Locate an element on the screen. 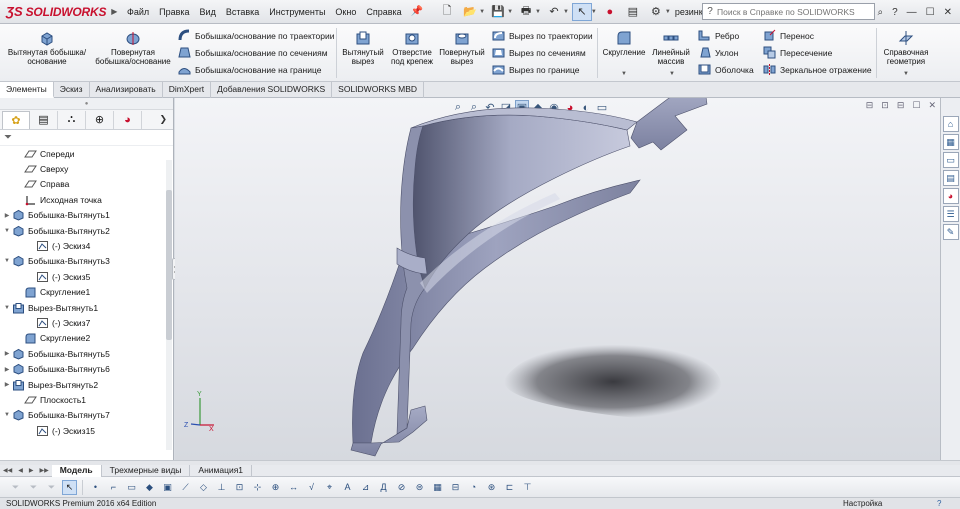 The height and width of the screenshot is (509, 960). print-dropdown-icon: ▼ is located at coordinates (538, 12).